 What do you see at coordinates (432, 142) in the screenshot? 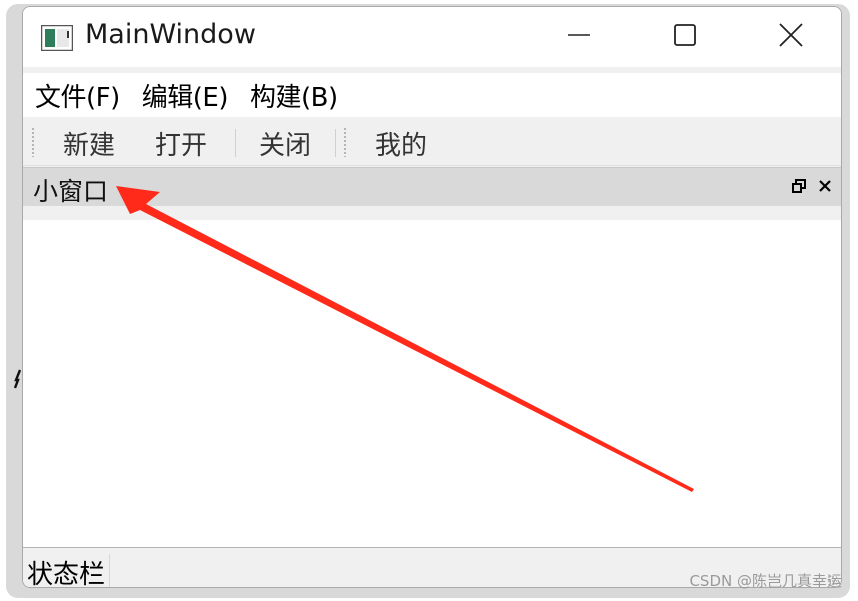
I see `tool-bar: 新建 打开 关闭 我的` at bounding box center [432, 142].